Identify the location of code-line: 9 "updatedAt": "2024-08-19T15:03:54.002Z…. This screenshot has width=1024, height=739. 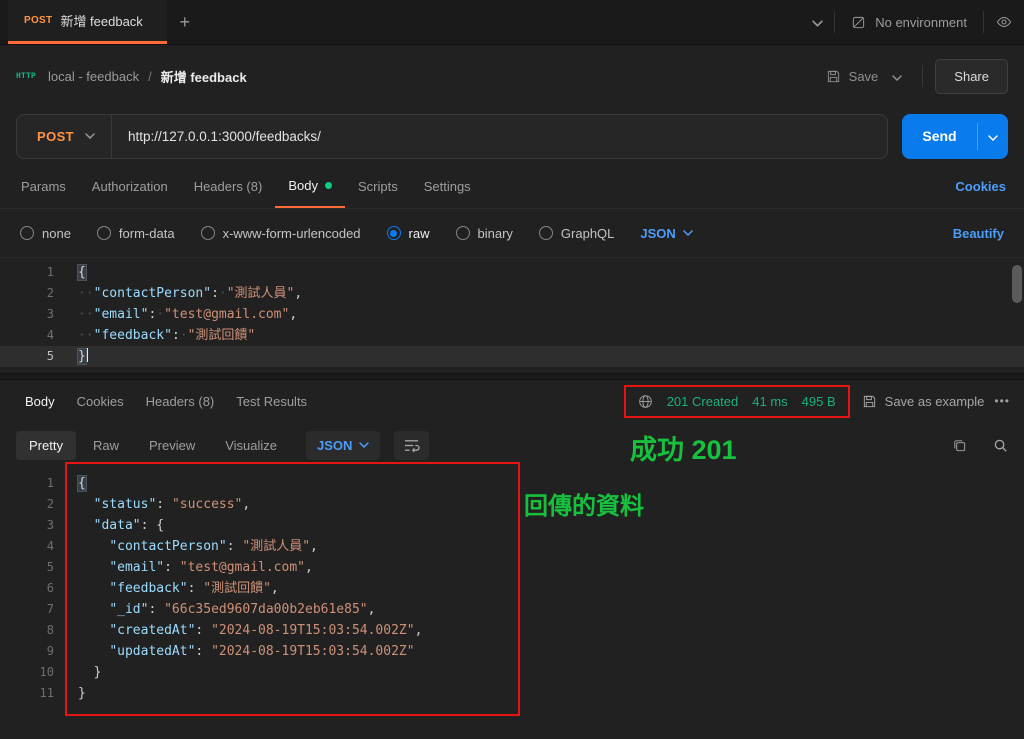
(512, 651).